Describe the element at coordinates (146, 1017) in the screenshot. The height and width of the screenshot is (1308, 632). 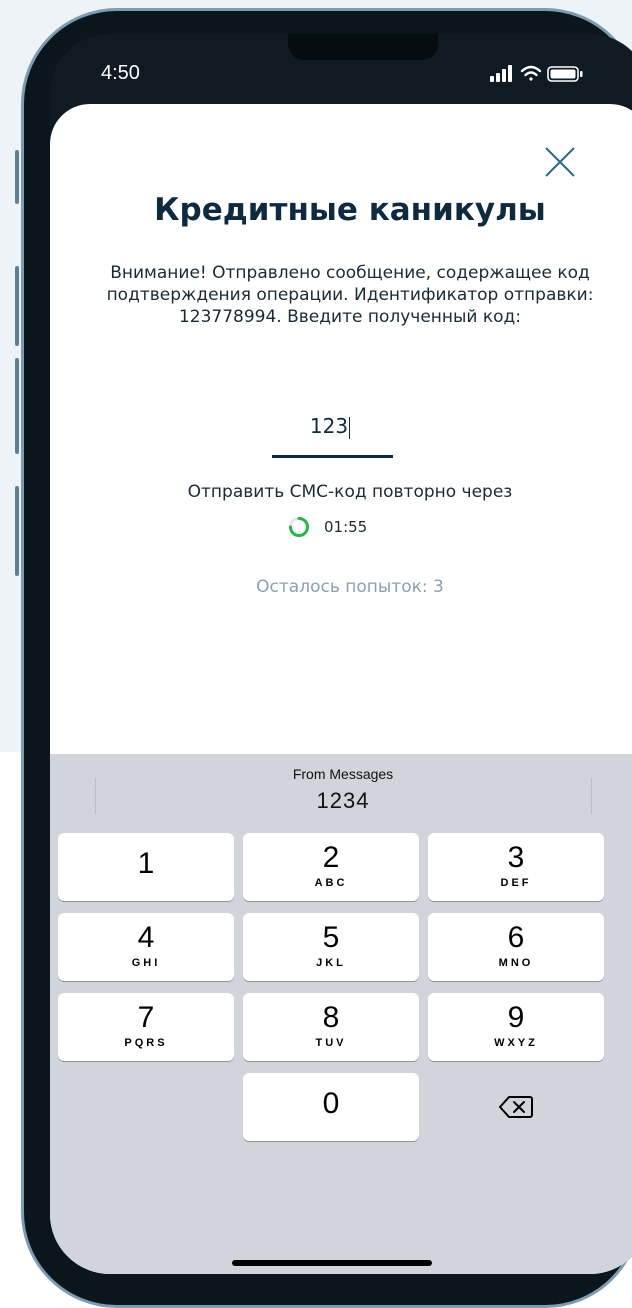
I see `key-digit: 7` at that location.